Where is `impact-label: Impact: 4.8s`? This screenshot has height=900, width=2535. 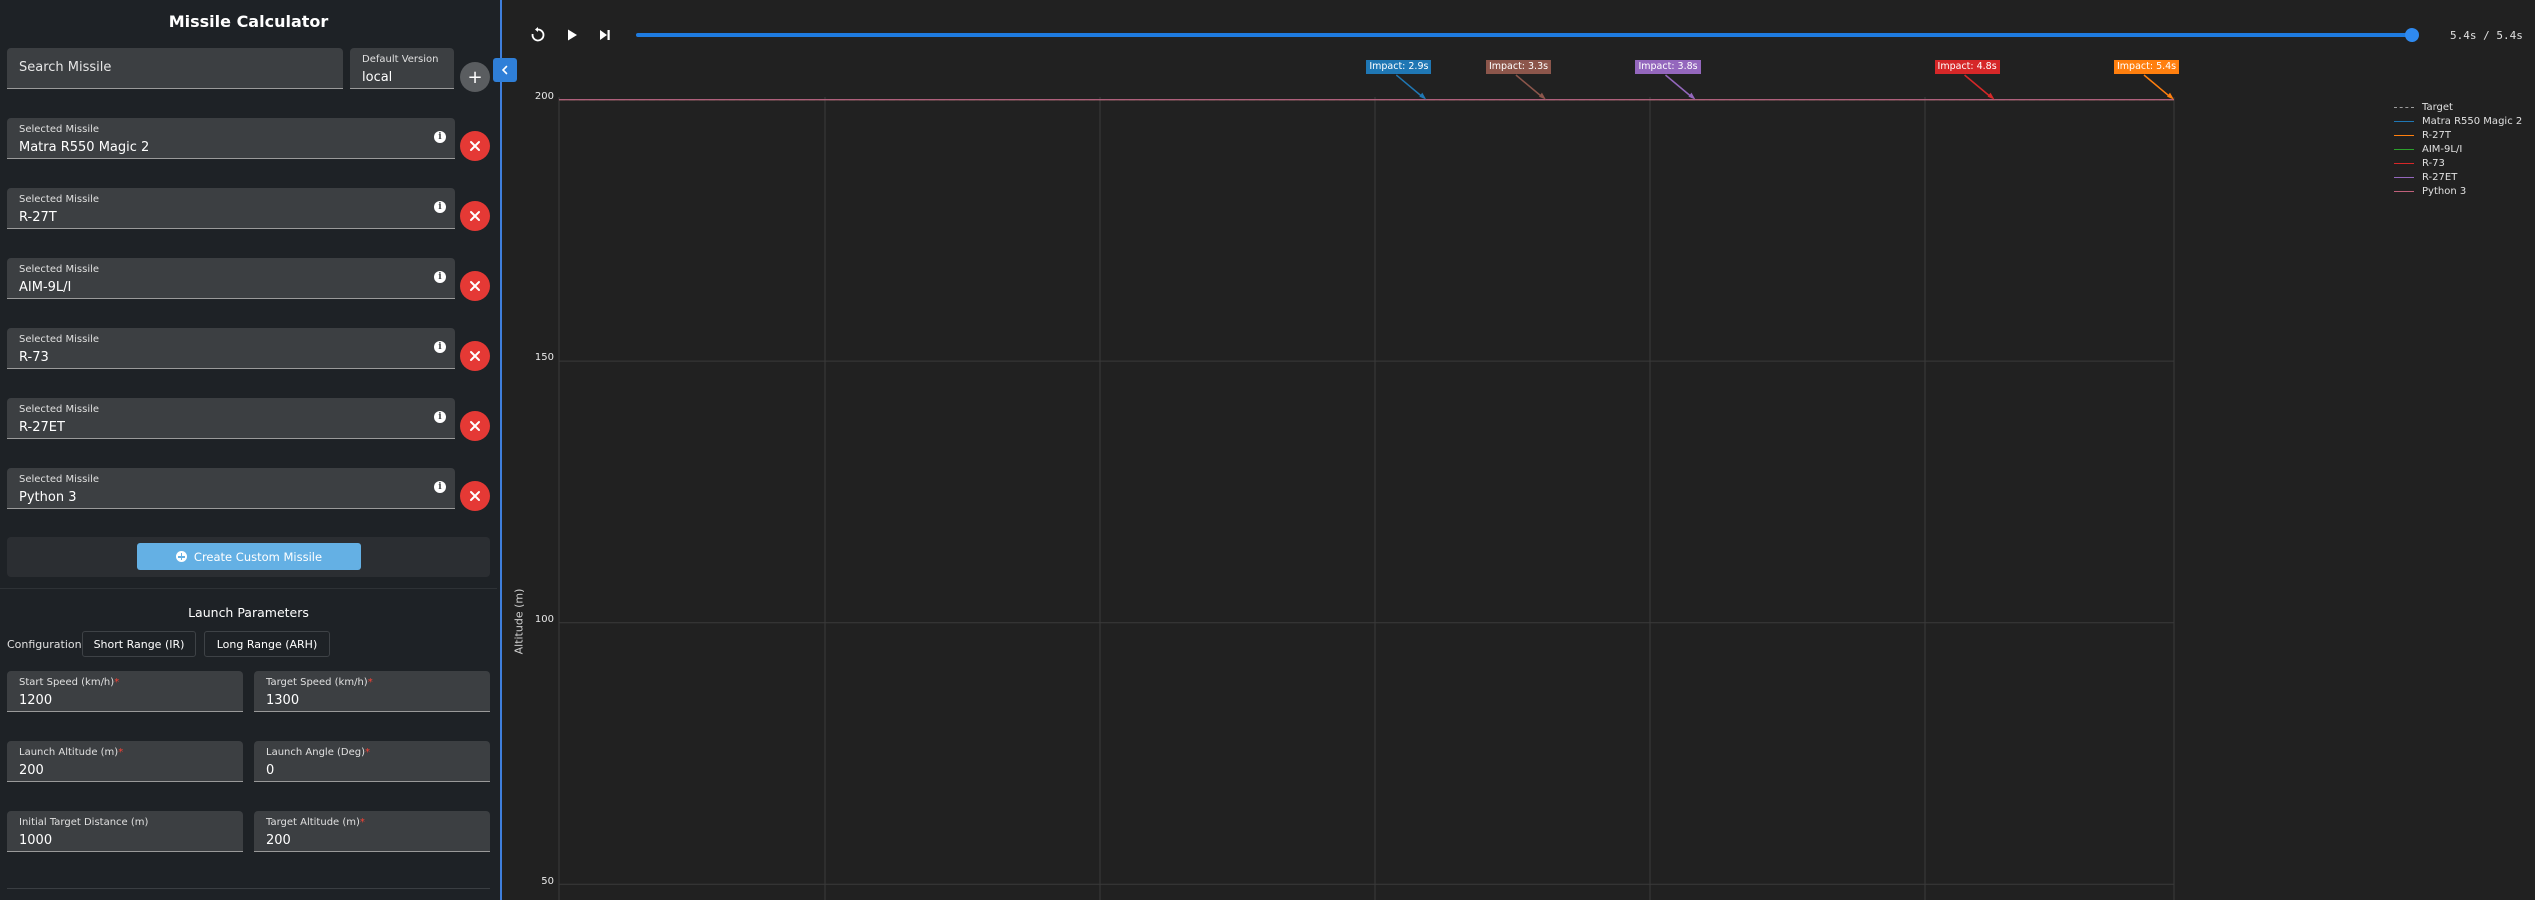 impact-label: Impact: 4.8s is located at coordinates (1967, 67).